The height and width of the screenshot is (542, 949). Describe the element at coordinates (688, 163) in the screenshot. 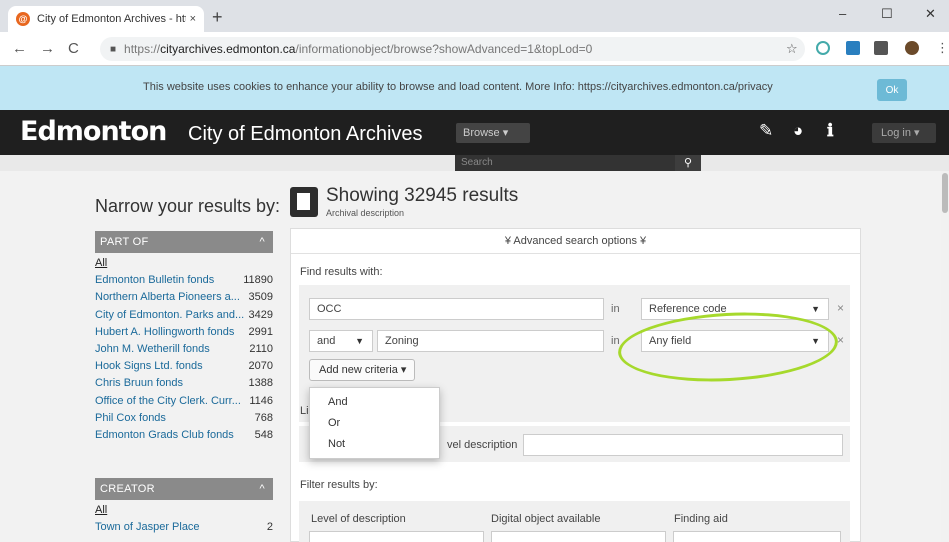

I see `search-icon: ⚲` at that location.